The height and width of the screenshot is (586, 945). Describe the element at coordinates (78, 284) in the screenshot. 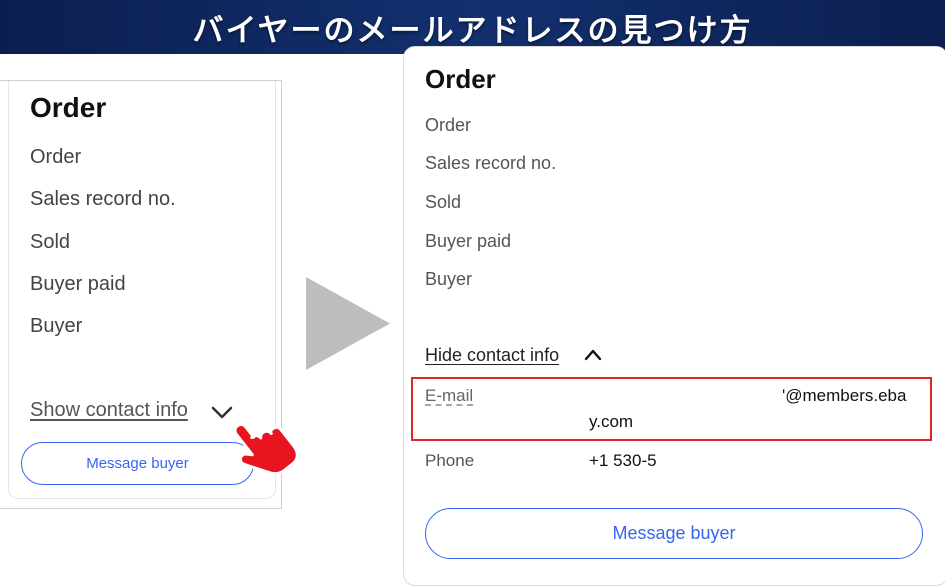

I see `left-row-buyer-paid: Buyer paid` at that location.